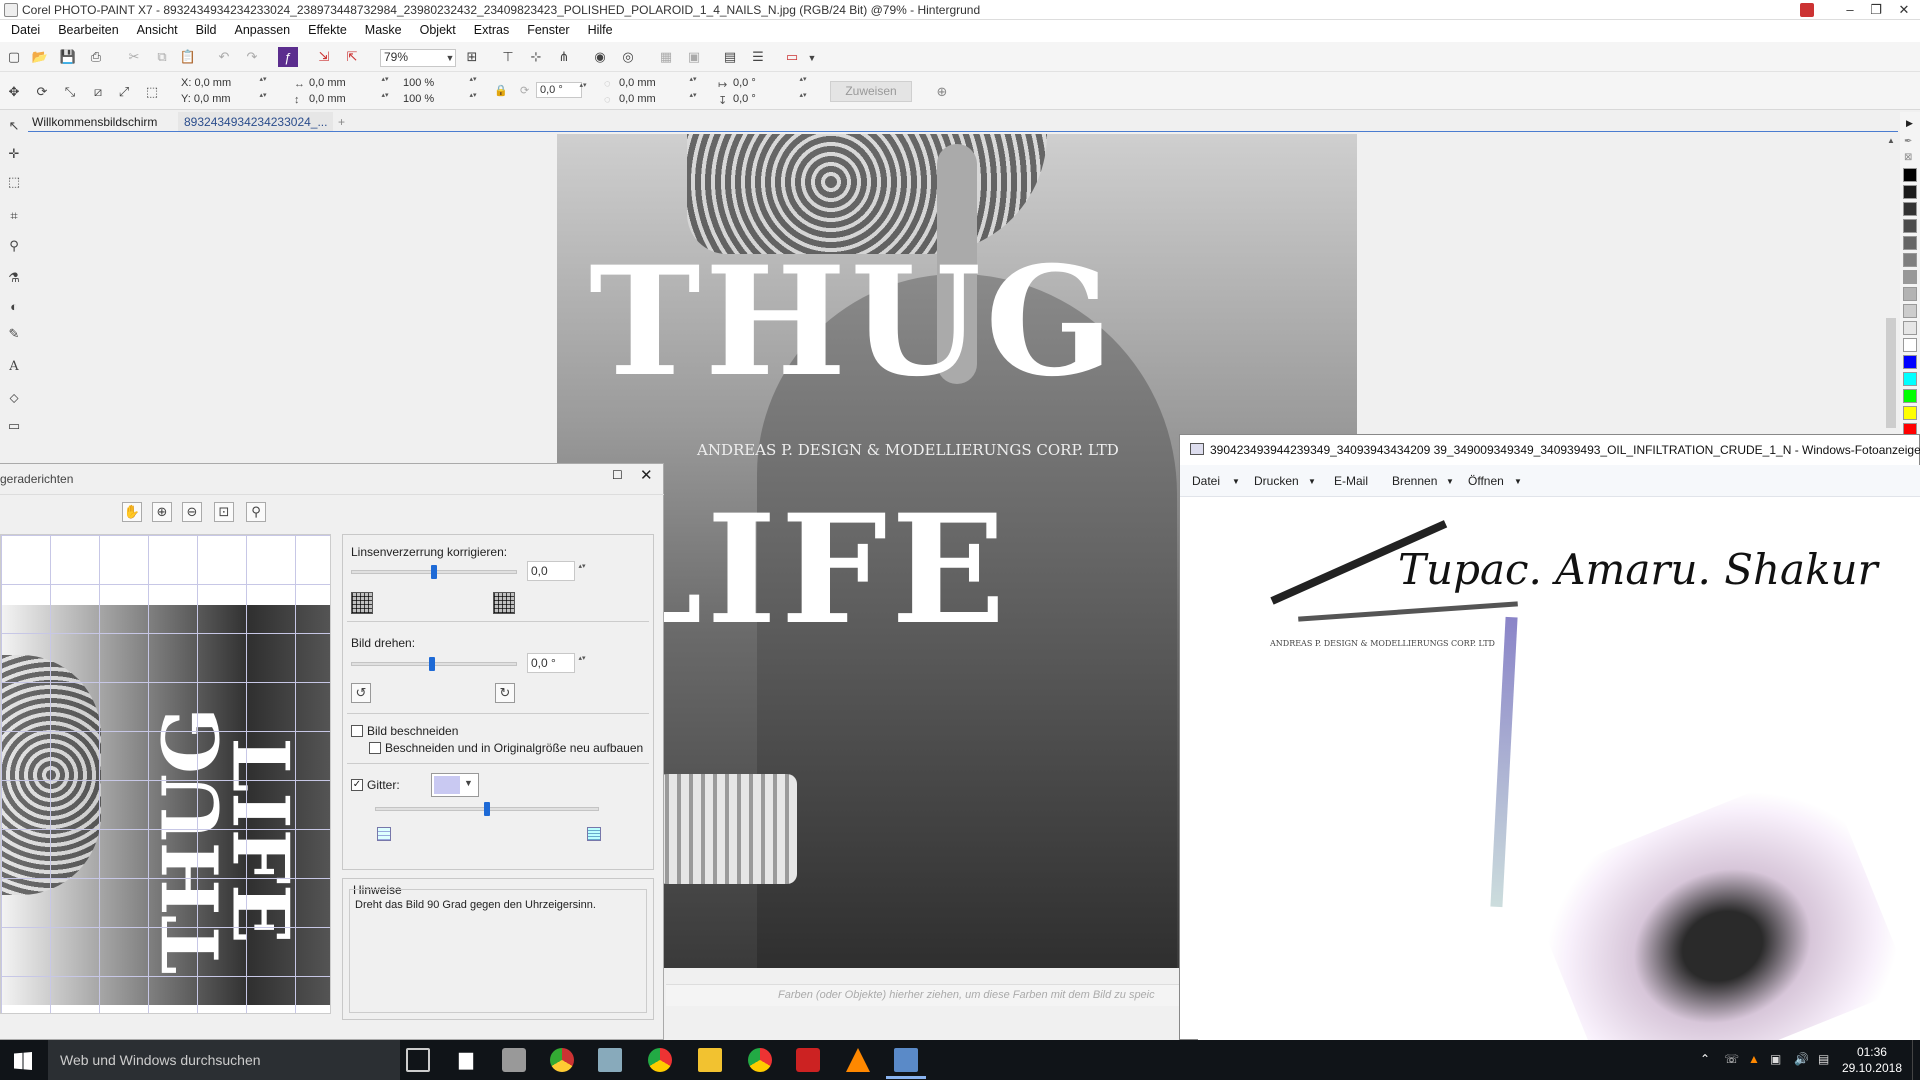  I want to click on tab-welcome: Willkommensbildschirm, so click(94, 122).